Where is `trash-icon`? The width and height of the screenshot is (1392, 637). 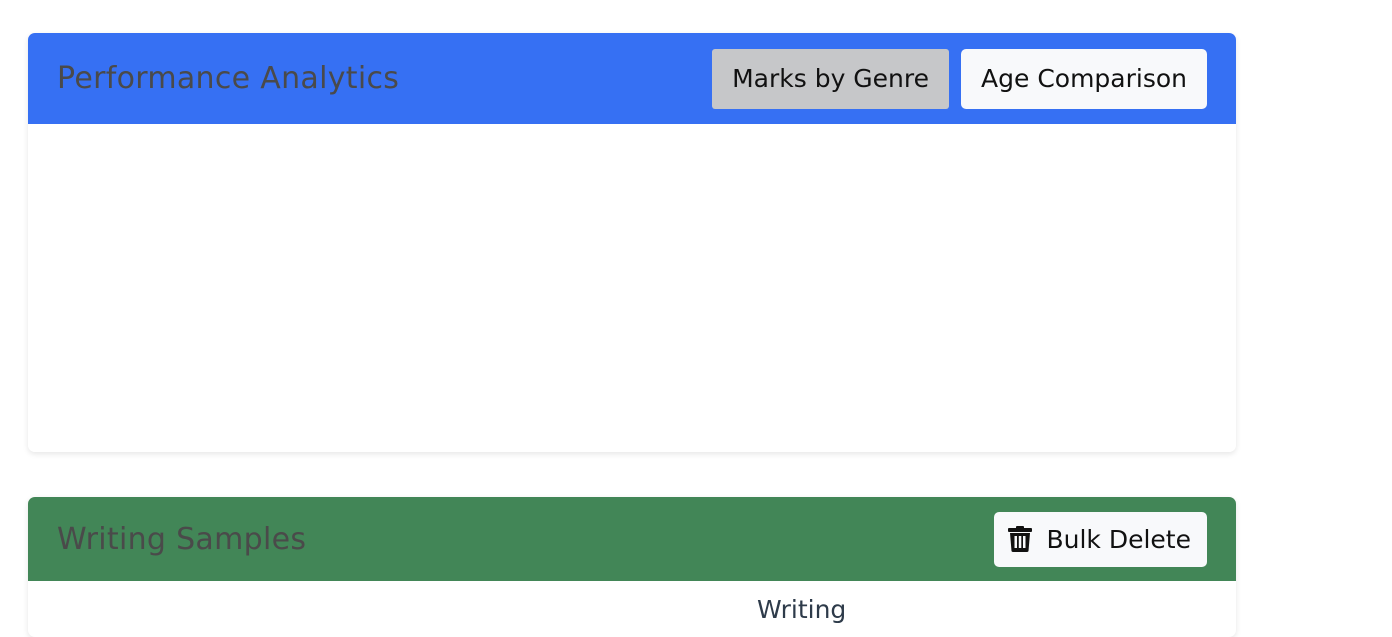 trash-icon is located at coordinates (1020, 539).